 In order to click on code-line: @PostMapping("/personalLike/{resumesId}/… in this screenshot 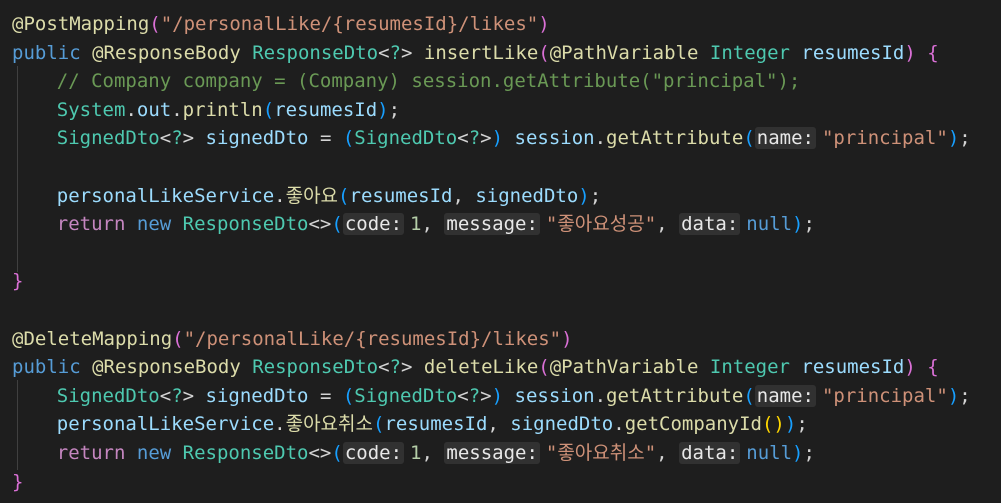, I will do `click(281, 24)`.